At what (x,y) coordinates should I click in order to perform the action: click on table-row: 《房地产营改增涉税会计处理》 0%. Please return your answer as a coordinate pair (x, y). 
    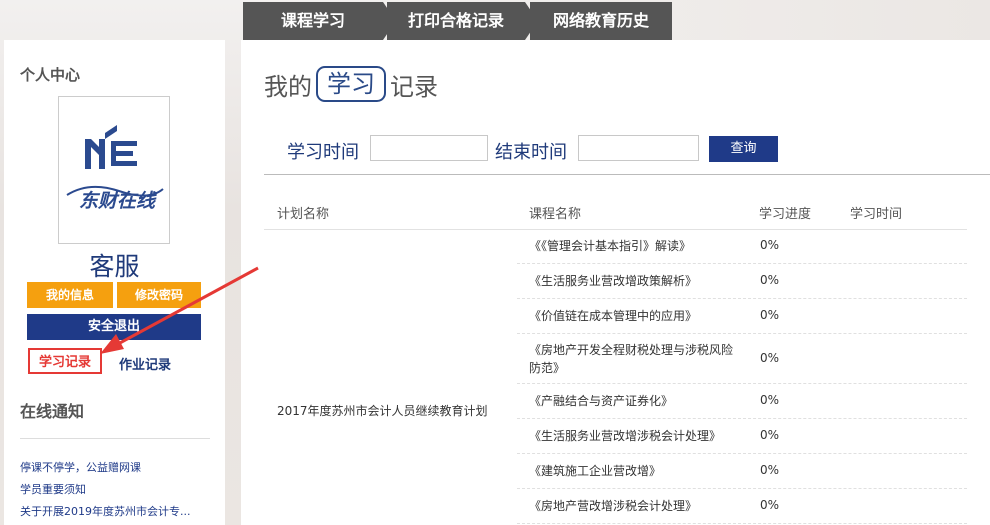
    Looking at the image, I should click on (742, 506).